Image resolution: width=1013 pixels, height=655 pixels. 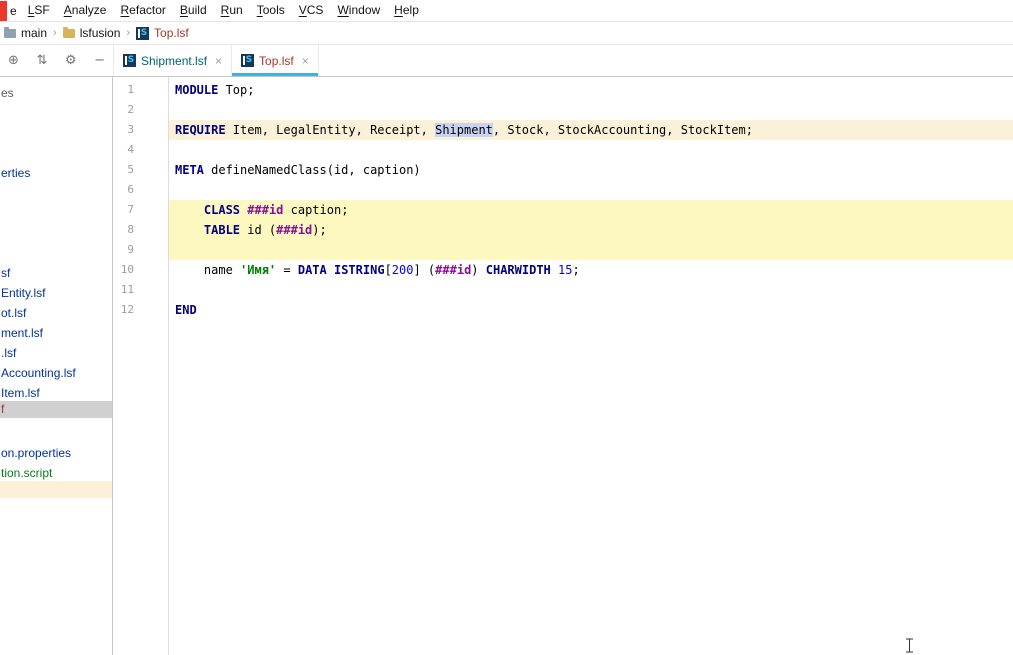 I want to click on tab-label: Top.lsf, so click(x=276, y=60).